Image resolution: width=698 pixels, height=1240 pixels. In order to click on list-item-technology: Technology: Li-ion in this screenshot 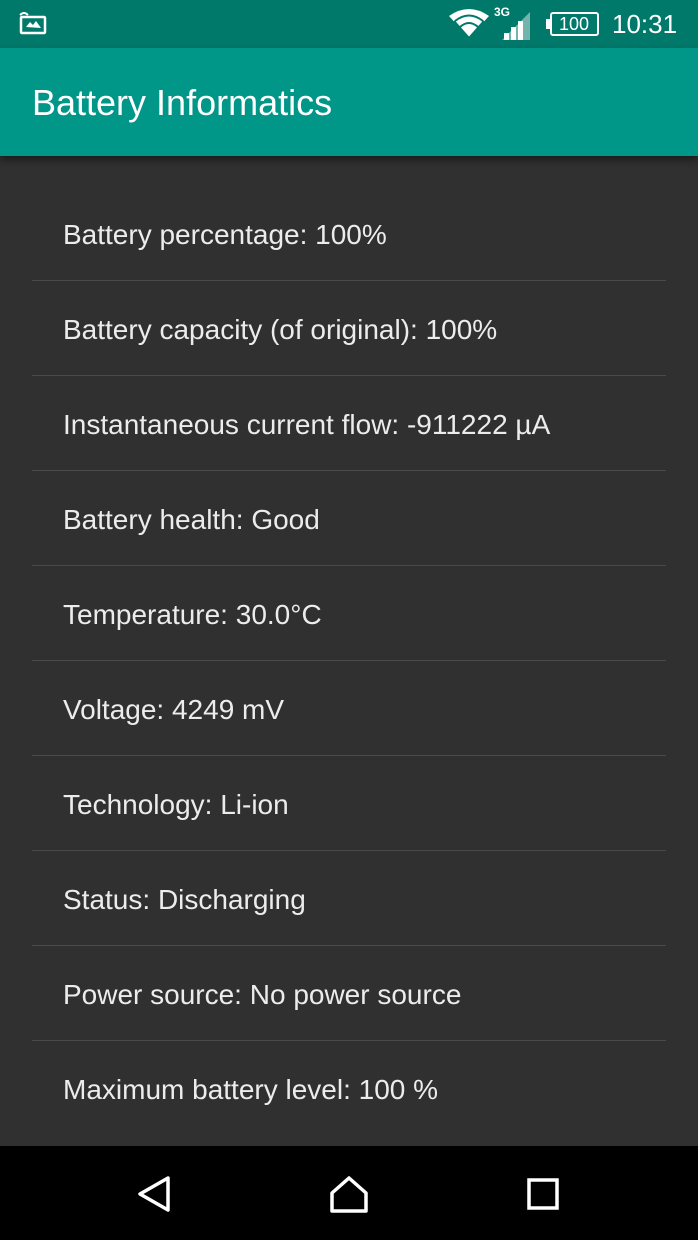, I will do `click(349, 803)`.